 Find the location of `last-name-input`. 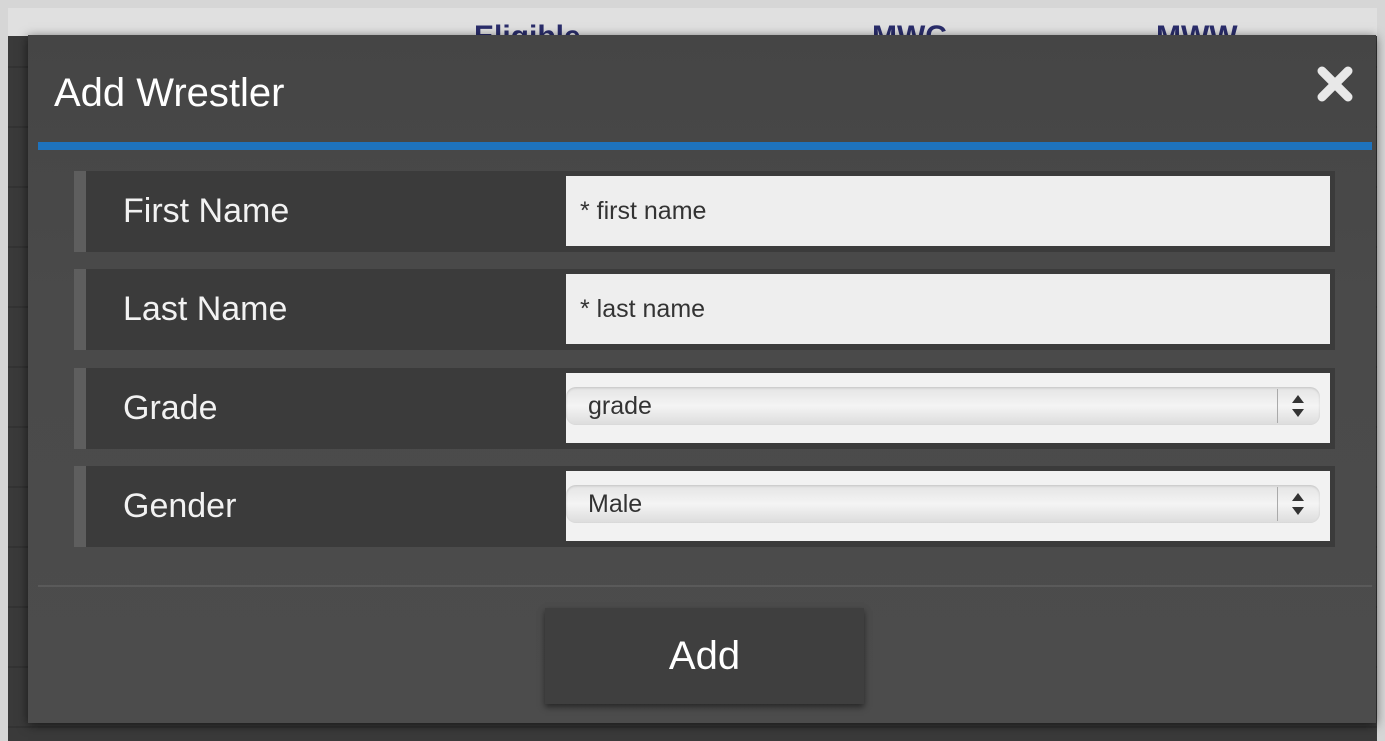

last-name-input is located at coordinates (948, 309).